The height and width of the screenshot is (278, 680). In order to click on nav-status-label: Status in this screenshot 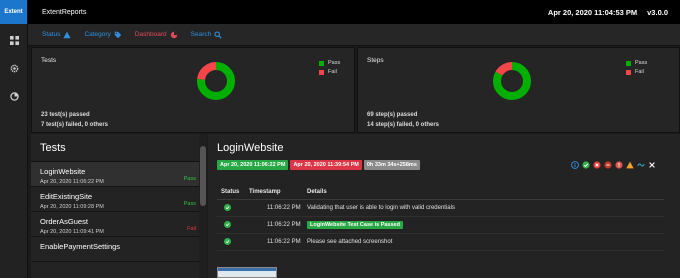, I will do `click(51, 34)`.